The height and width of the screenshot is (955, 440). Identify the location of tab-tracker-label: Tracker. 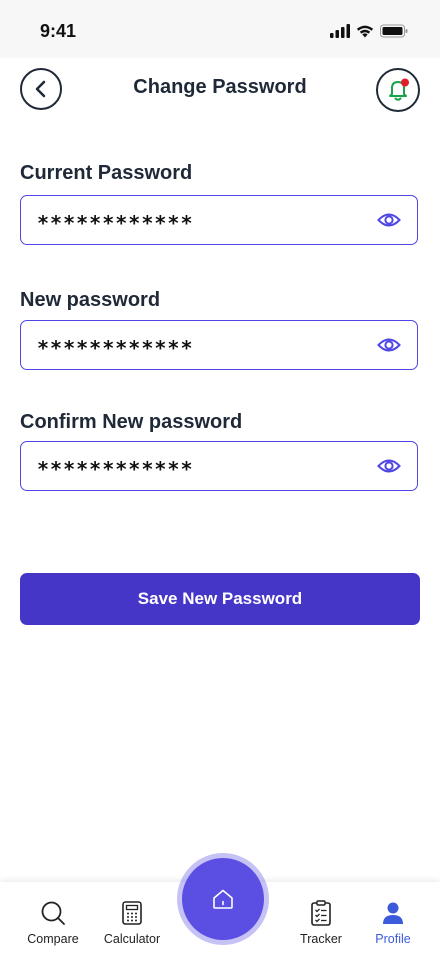
(321, 939).